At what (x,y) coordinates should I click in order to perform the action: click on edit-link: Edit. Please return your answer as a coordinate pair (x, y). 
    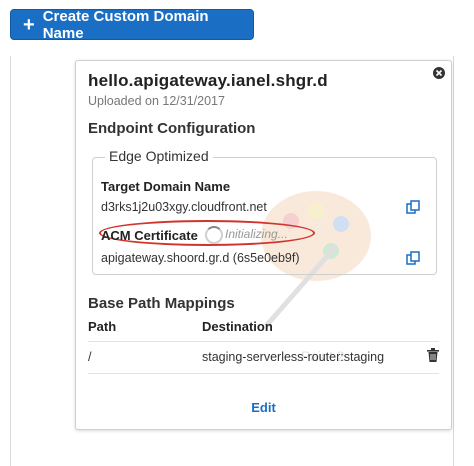
    Looking at the image, I should click on (263, 407).